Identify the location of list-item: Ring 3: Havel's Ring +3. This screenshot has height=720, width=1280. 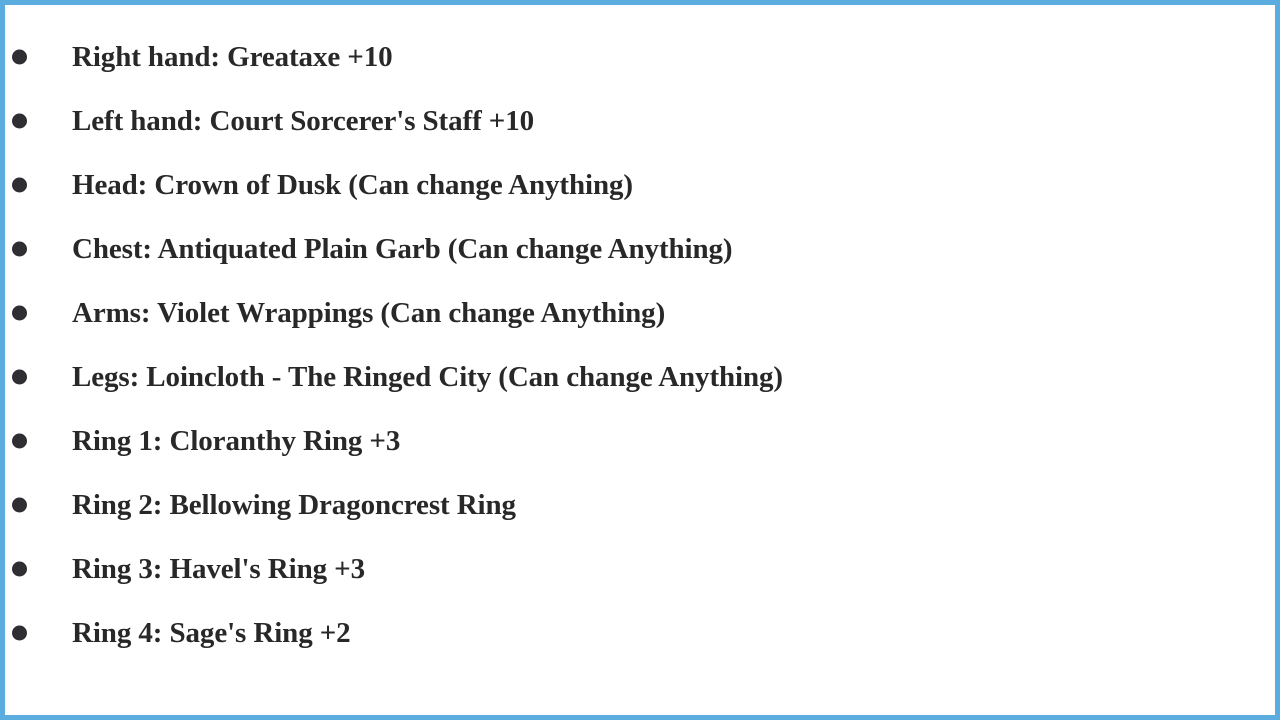
(640, 569).